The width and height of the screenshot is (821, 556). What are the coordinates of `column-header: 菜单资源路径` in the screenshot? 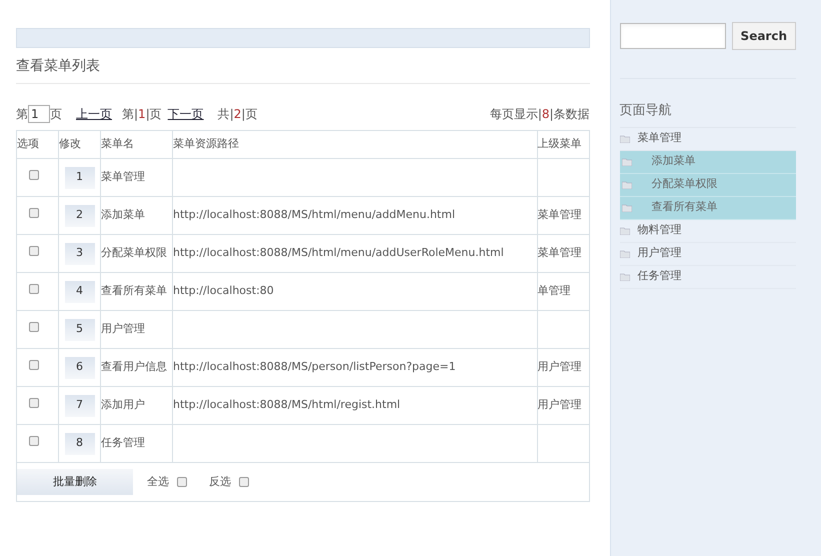 It's located at (206, 143).